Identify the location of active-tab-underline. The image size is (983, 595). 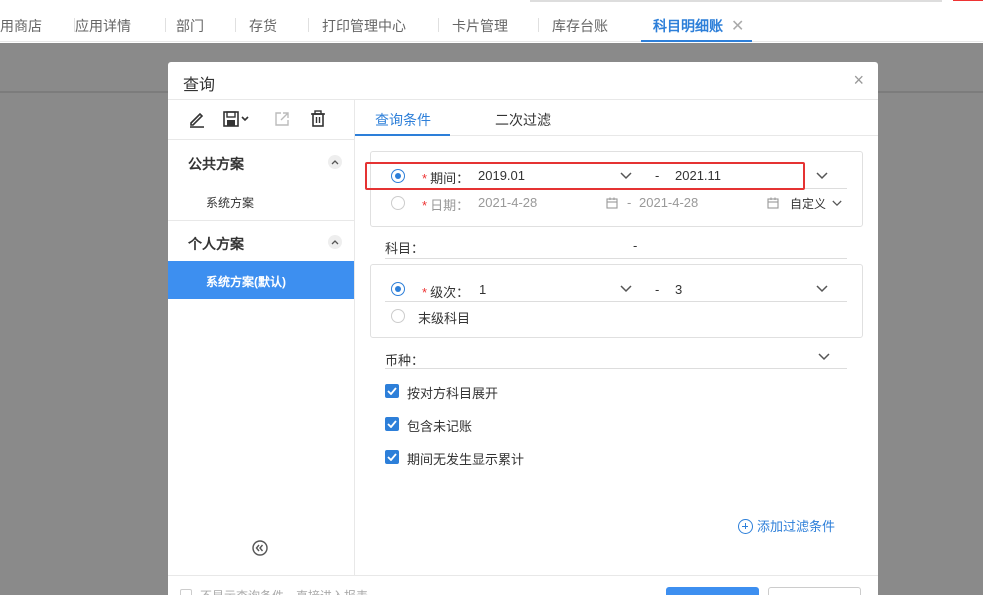
(402, 135).